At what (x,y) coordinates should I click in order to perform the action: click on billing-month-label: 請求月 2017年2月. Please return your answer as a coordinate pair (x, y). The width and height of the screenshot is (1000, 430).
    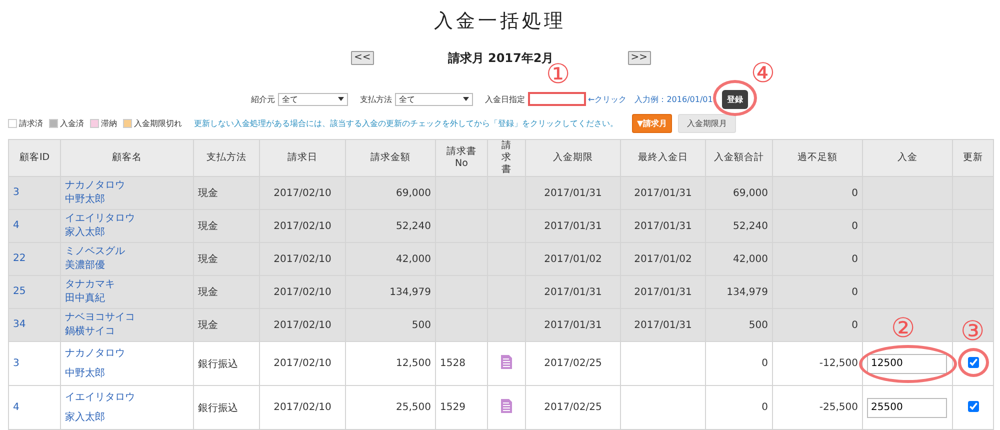
    Looking at the image, I should click on (500, 57).